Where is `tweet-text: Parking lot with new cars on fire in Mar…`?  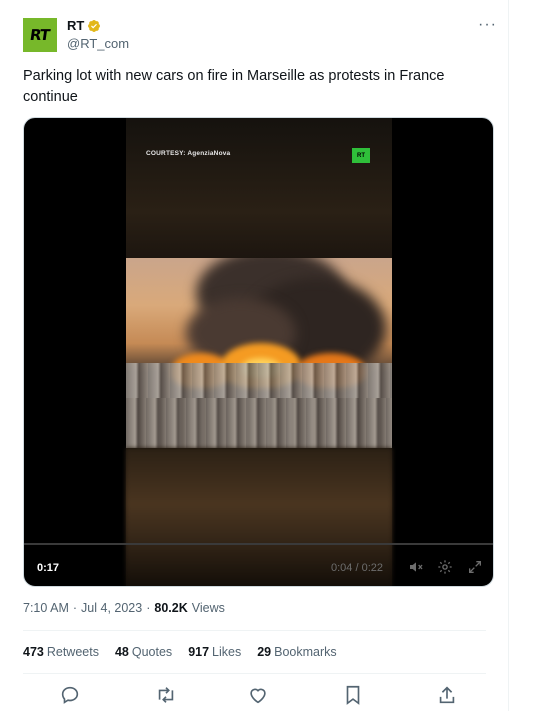
tweet-text: Parking lot with new cars on fire in Mar… is located at coordinates (234, 86).